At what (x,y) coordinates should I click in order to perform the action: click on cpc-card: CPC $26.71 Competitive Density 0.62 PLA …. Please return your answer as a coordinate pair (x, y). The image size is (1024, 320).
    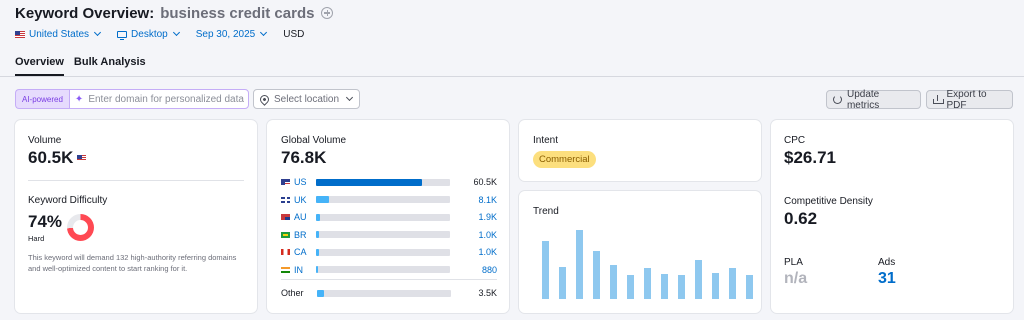
    Looking at the image, I should click on (892, 216).